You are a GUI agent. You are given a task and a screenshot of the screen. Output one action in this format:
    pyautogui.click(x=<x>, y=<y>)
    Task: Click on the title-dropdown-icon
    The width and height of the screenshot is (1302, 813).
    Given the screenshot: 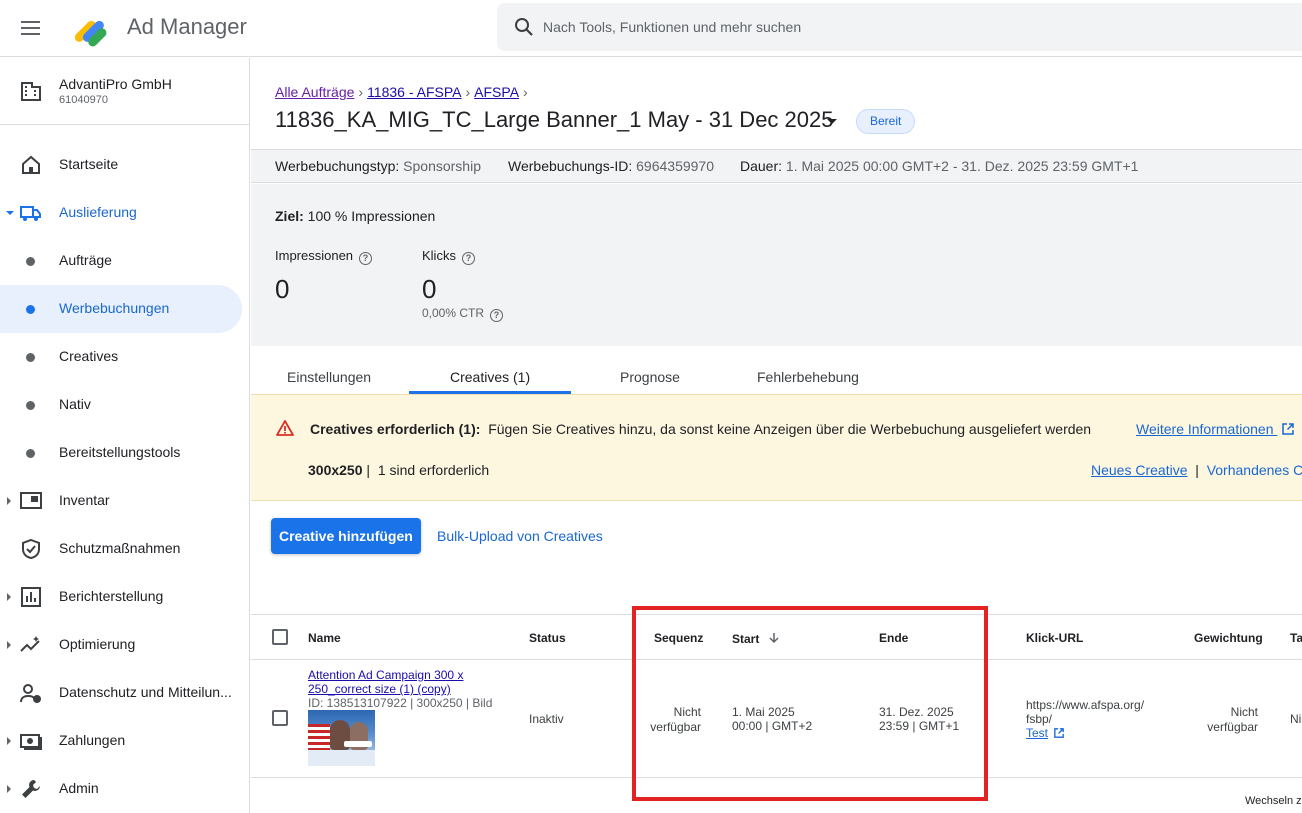 What is the action you would take?
    pyautogui.click(x=832, y=121)
    